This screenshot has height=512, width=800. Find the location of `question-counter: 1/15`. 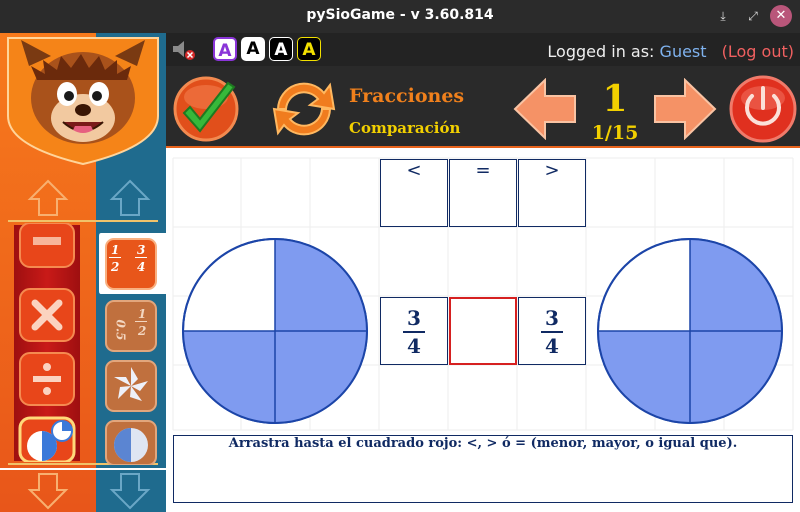

question-counter: 1/15 is located at coordinates (615, 133).